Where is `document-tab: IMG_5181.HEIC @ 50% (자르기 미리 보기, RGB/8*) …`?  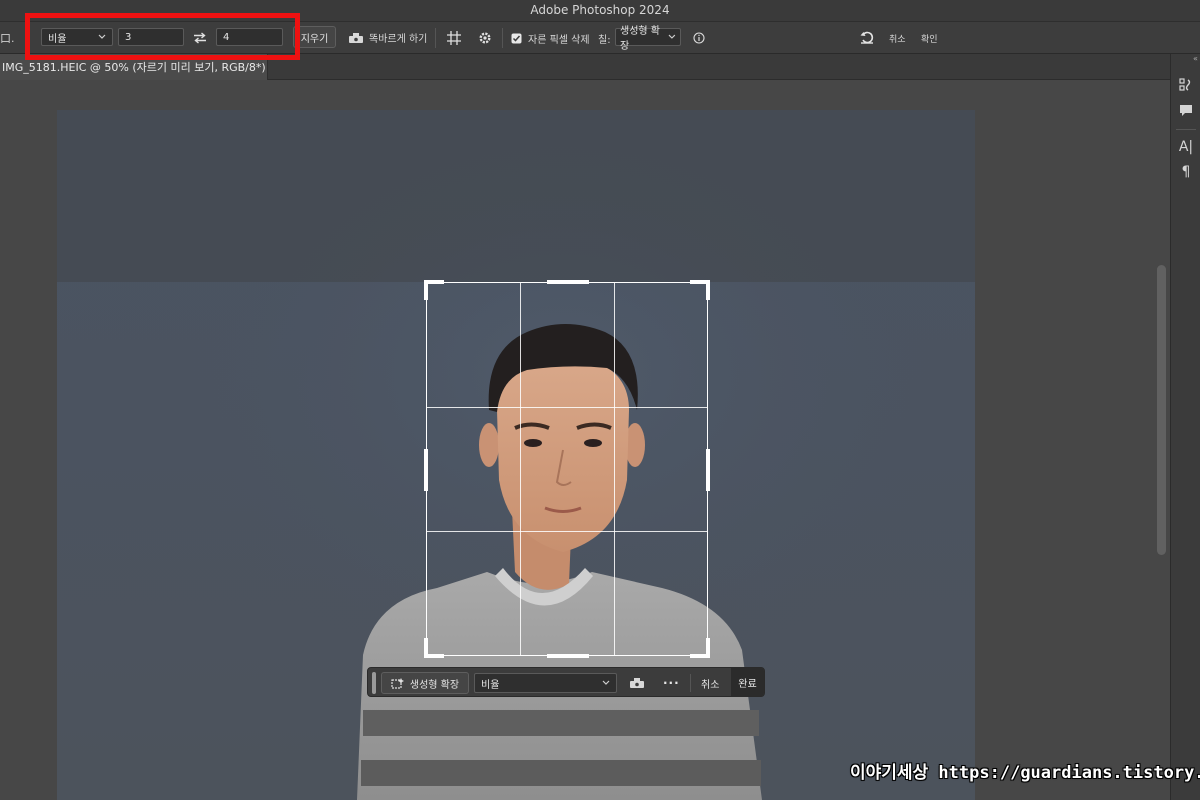
document-tab: IMG_5181.HEIC @ 50% (자르기 미리 보기, RGB/8*) … is located at coordinates (134, 67).